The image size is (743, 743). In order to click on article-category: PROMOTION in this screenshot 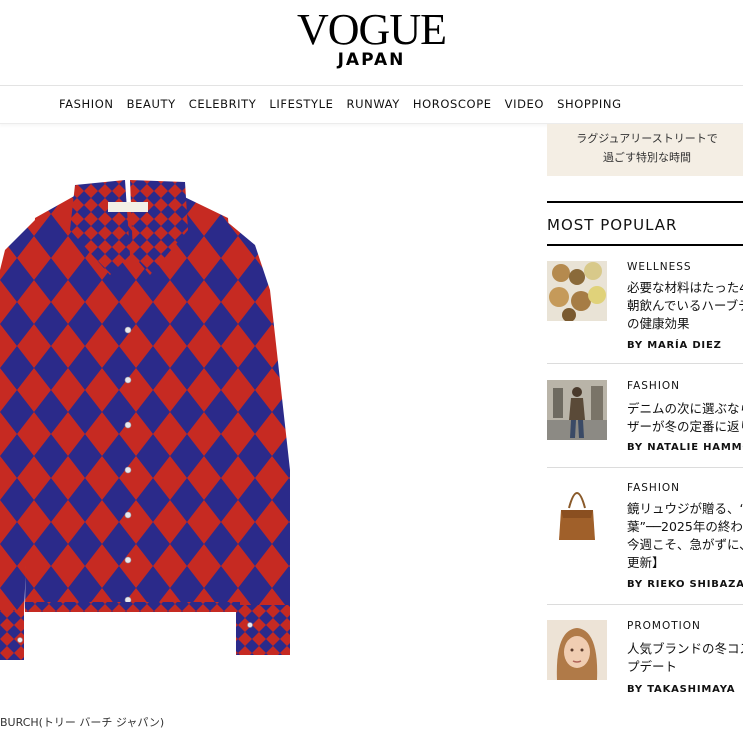, I will do `click(664, 626)`.